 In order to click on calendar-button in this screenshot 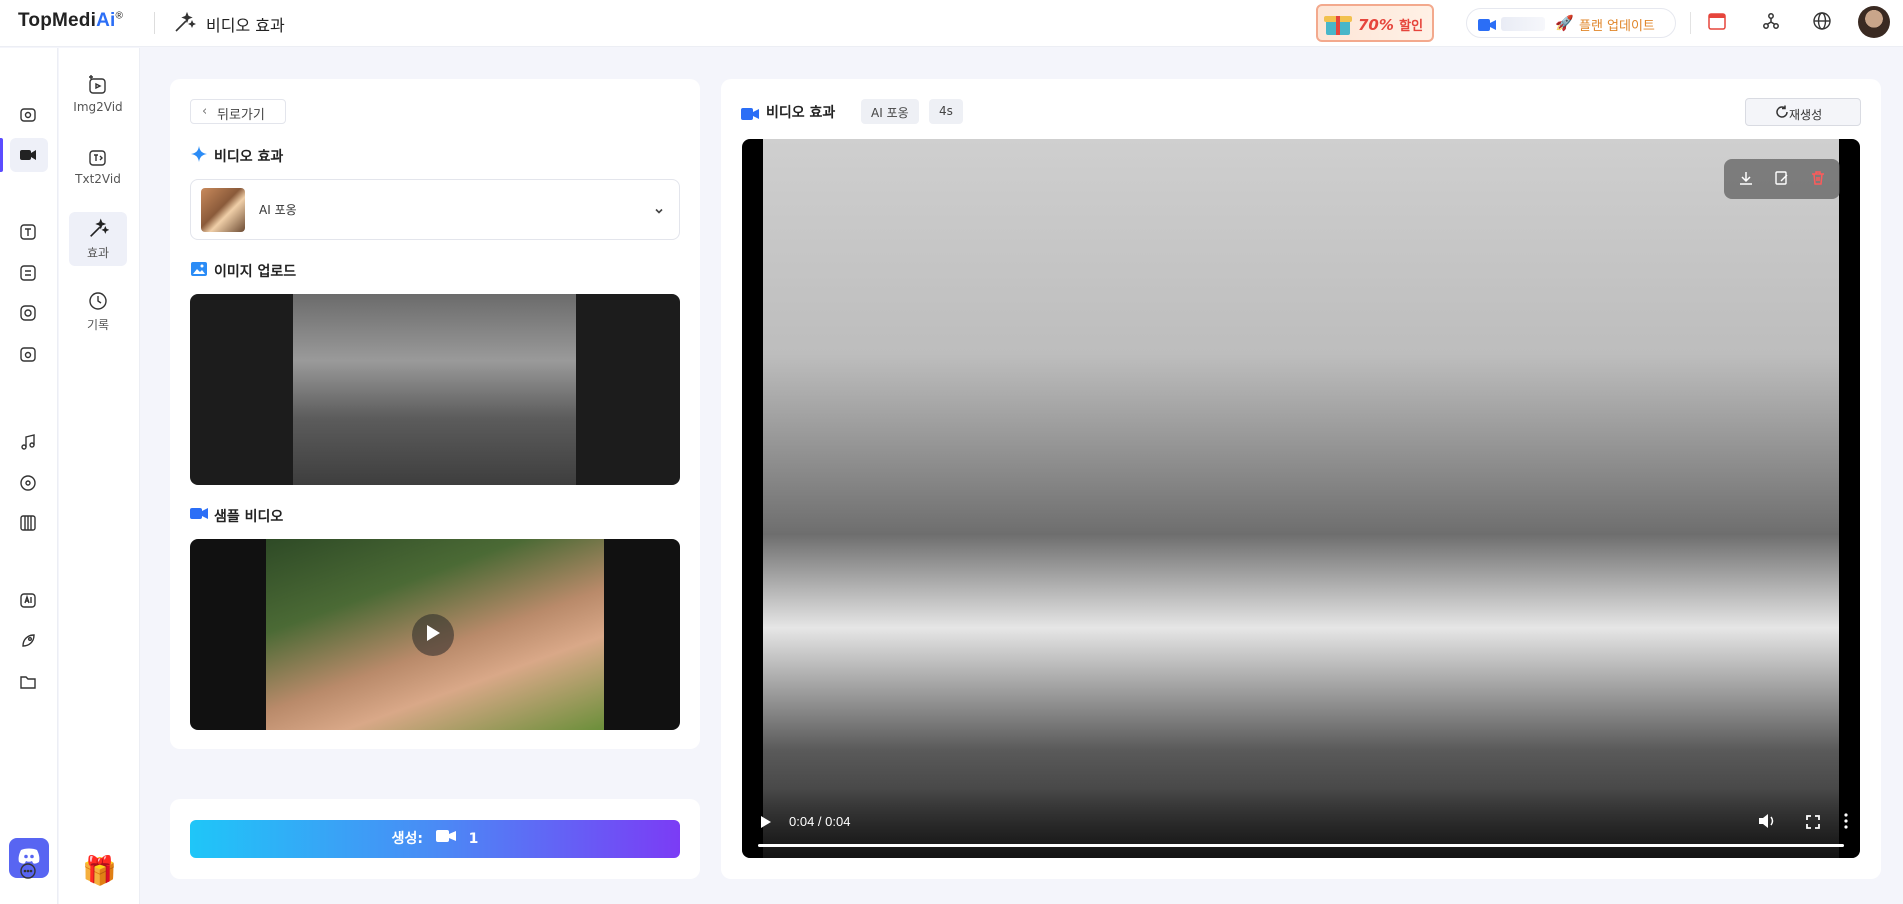, I will do `click(1717, 23)`.